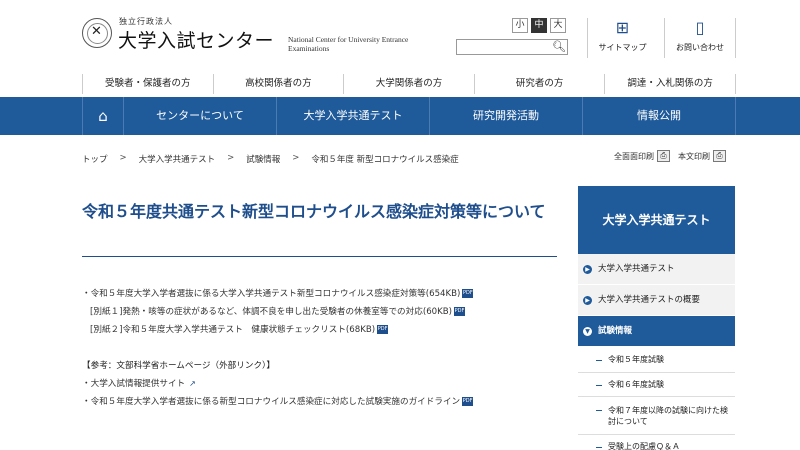  I want to click on print-full-button: 全面面印刷 ⎙, so click(642, 156).